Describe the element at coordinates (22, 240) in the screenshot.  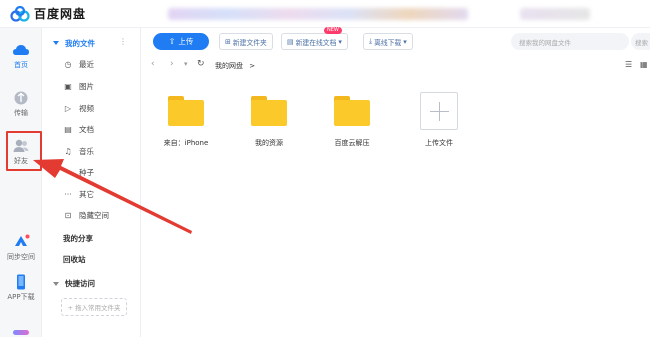
I see `sync-space-icon` at that location.